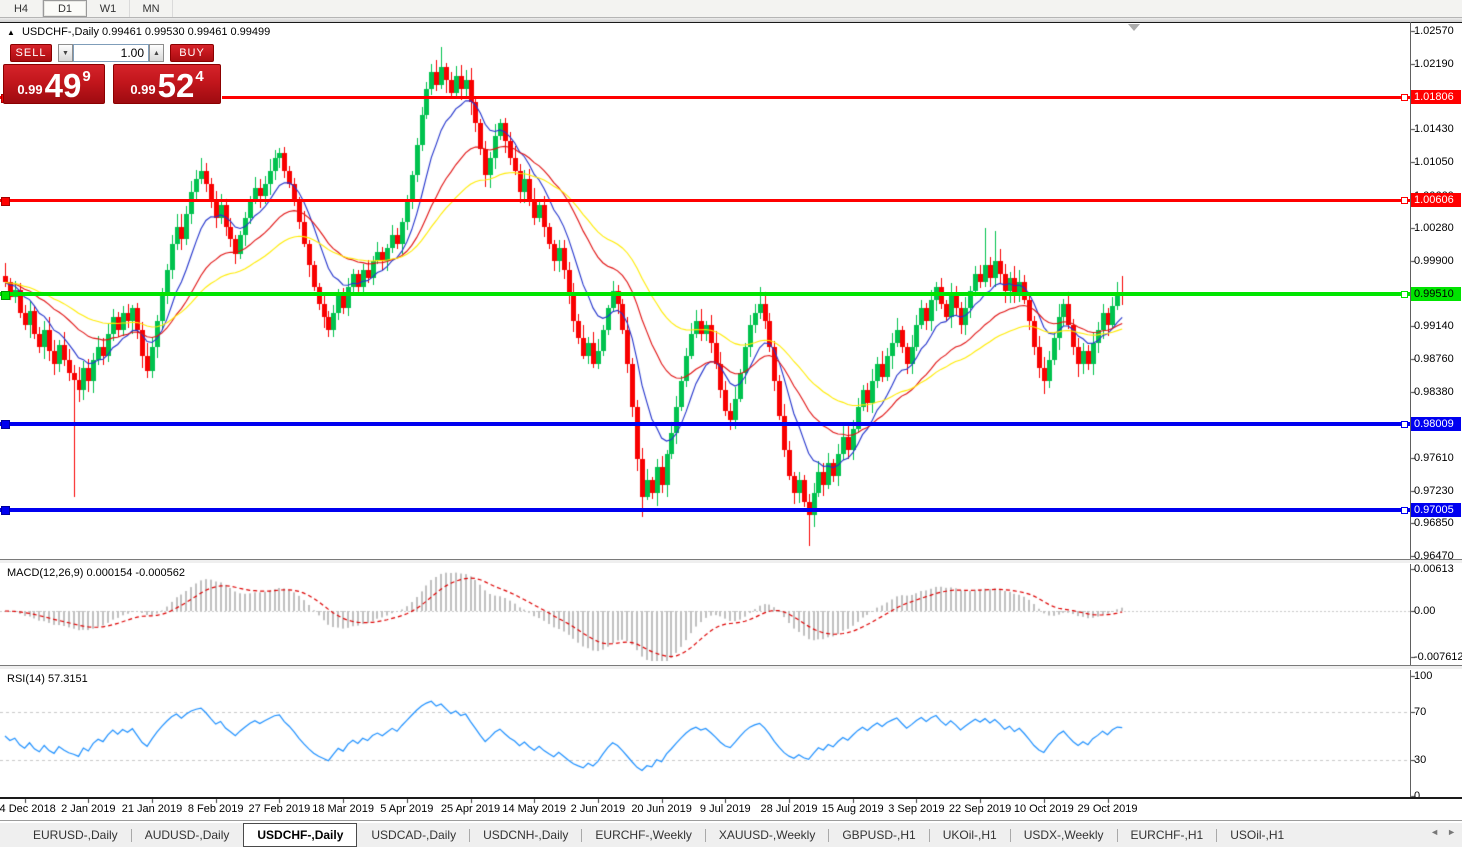 The height and width of the screenshot is (847, 1462). What do you see at coordinates (705, 294) in the screenshot?
I see `pivot-line-0.99510` at bounding box center [705, 294].